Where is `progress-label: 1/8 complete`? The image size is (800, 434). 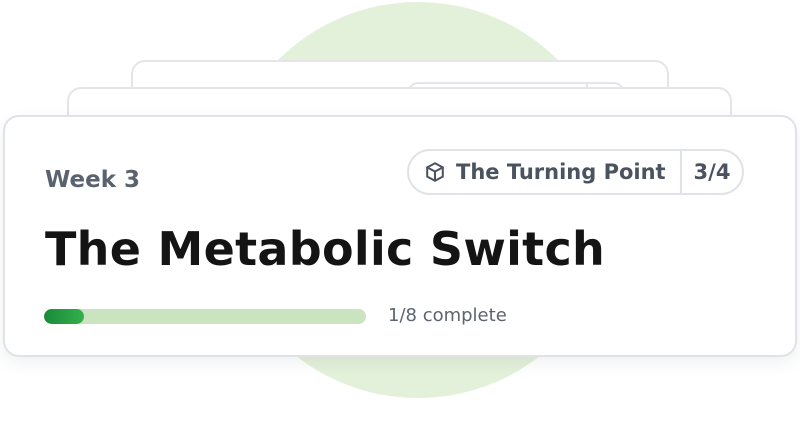 progress-label: 1/8 complete is located at coordinates (447, 315).